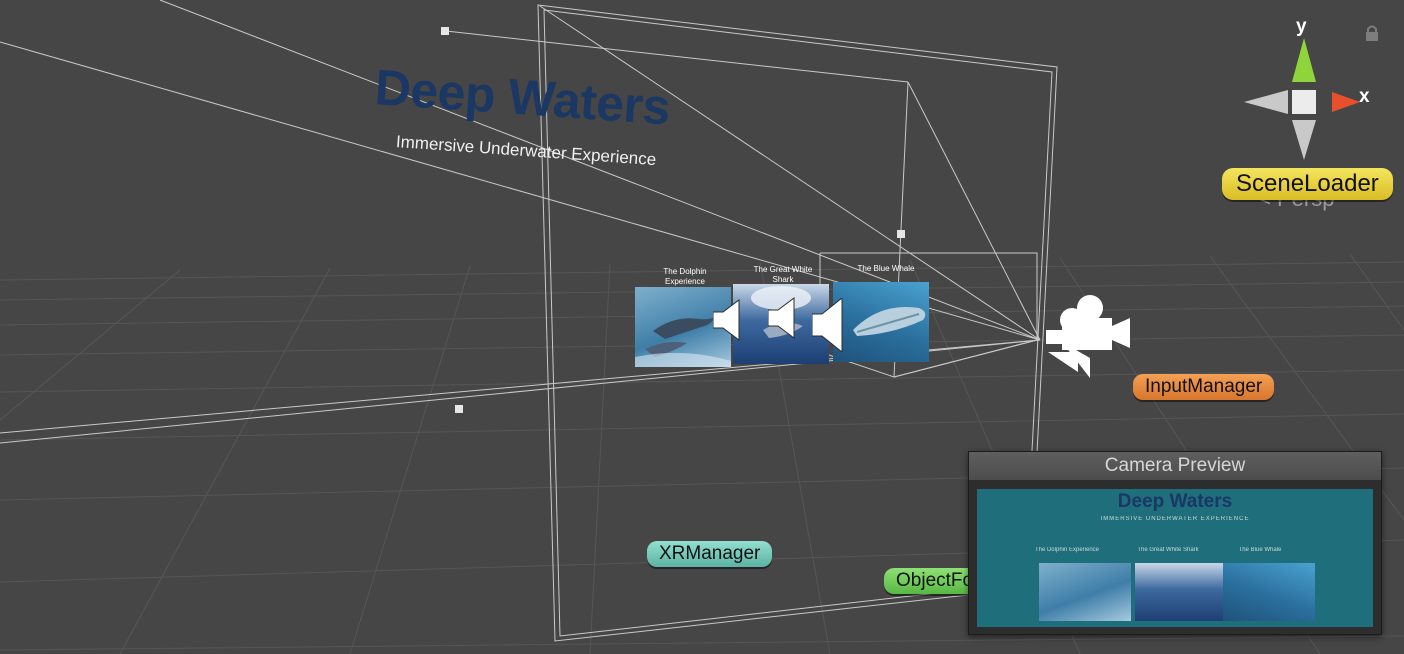  What do you see at coordinates (1175, 466) in the screenshot?
I see `camera-preview-title: Camera Preview` at bounding box center [1175, 466].